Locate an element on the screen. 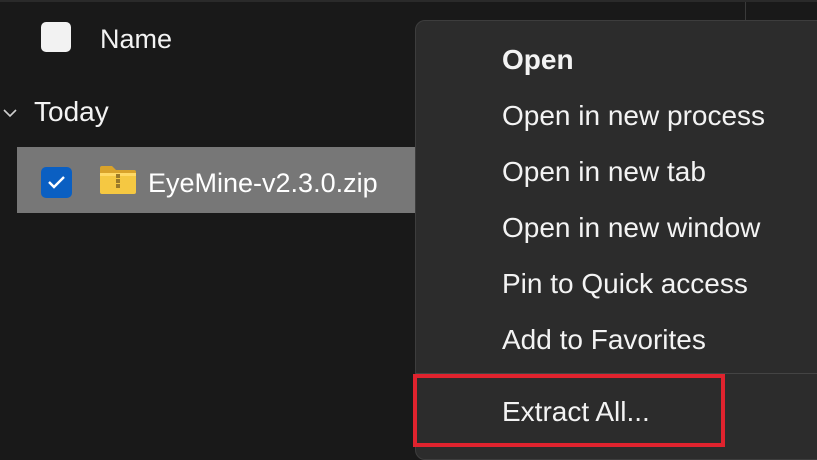 The height and width of the screenshot is (460, 817). menu-item-open-new-process: Open in new process is located at coordinates (633, 116).